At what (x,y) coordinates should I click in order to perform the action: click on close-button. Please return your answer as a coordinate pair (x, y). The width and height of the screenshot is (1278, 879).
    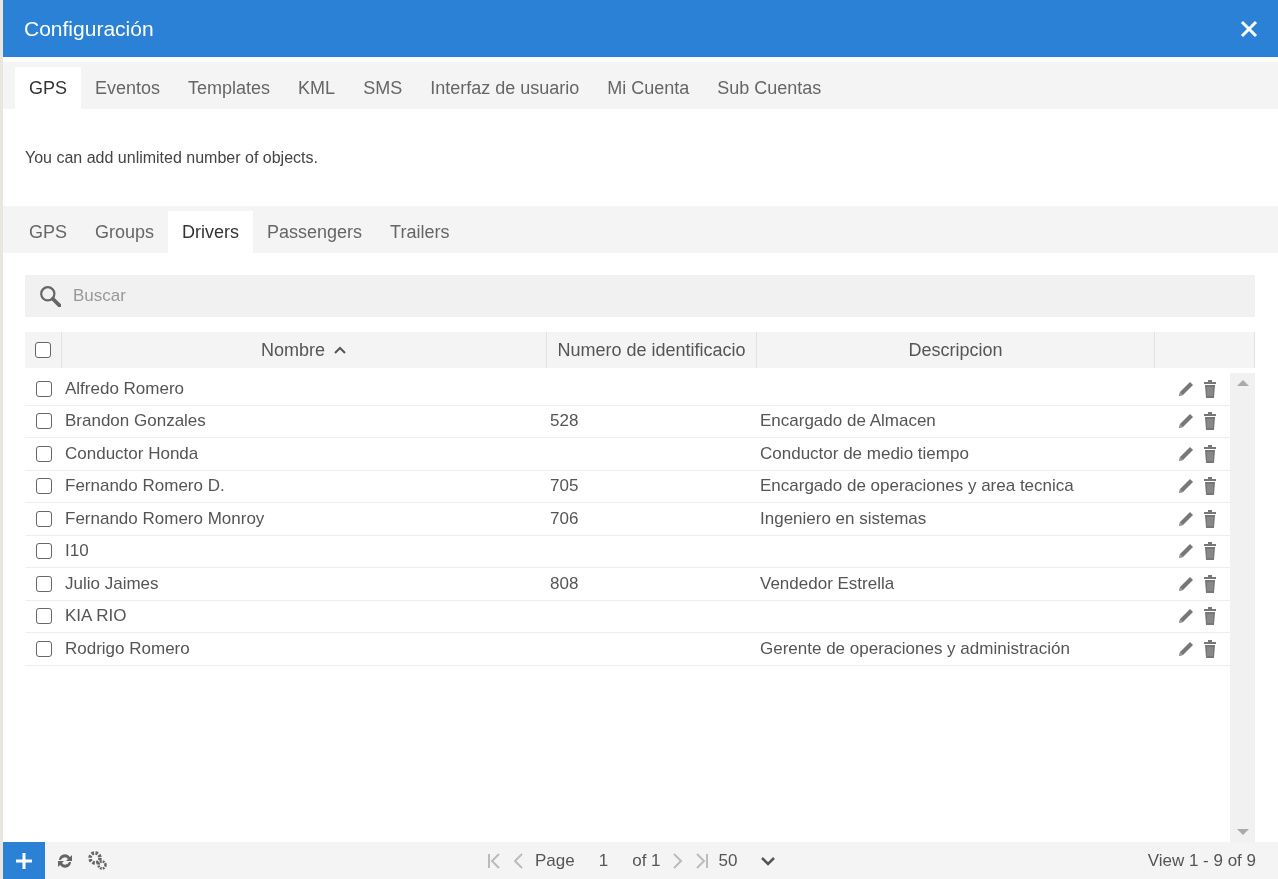
    Looking at the image, I should click on (1249, 28).